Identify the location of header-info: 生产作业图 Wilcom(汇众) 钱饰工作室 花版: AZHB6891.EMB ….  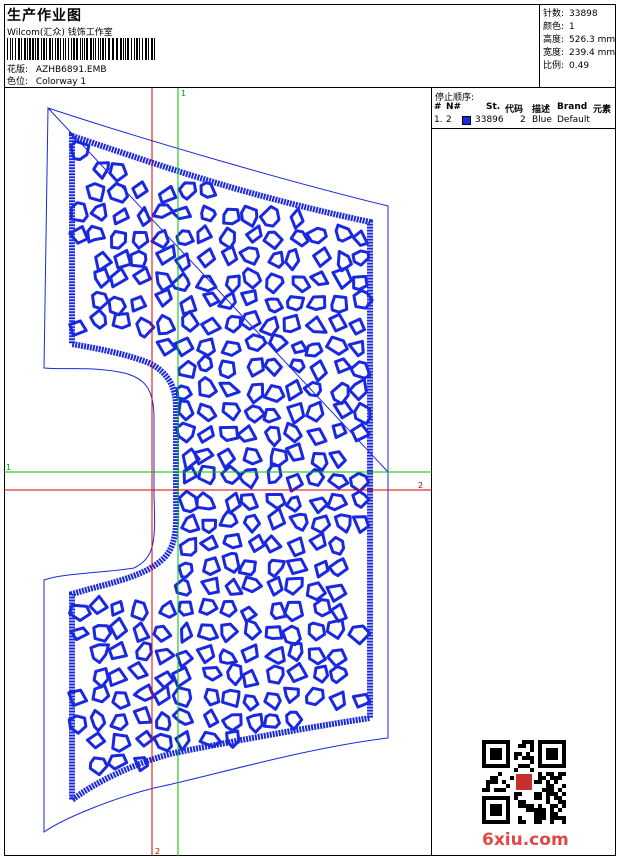
(272, 46).